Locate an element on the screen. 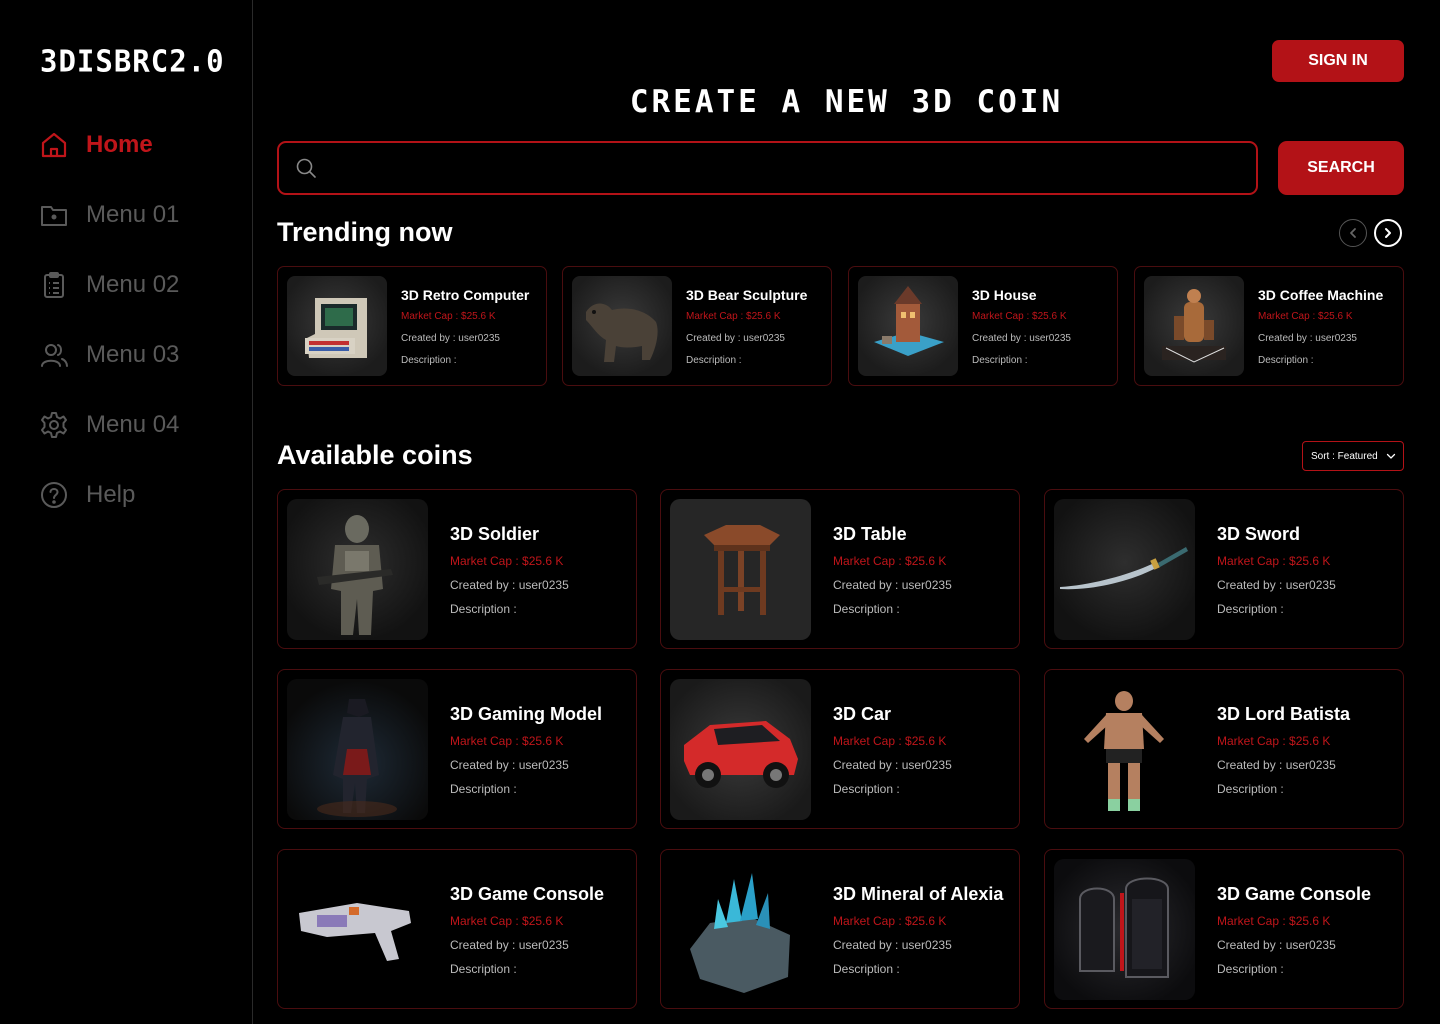 The width and height of the screenshot is (1440, 1024). search-input is located at coordinates (791, 168).